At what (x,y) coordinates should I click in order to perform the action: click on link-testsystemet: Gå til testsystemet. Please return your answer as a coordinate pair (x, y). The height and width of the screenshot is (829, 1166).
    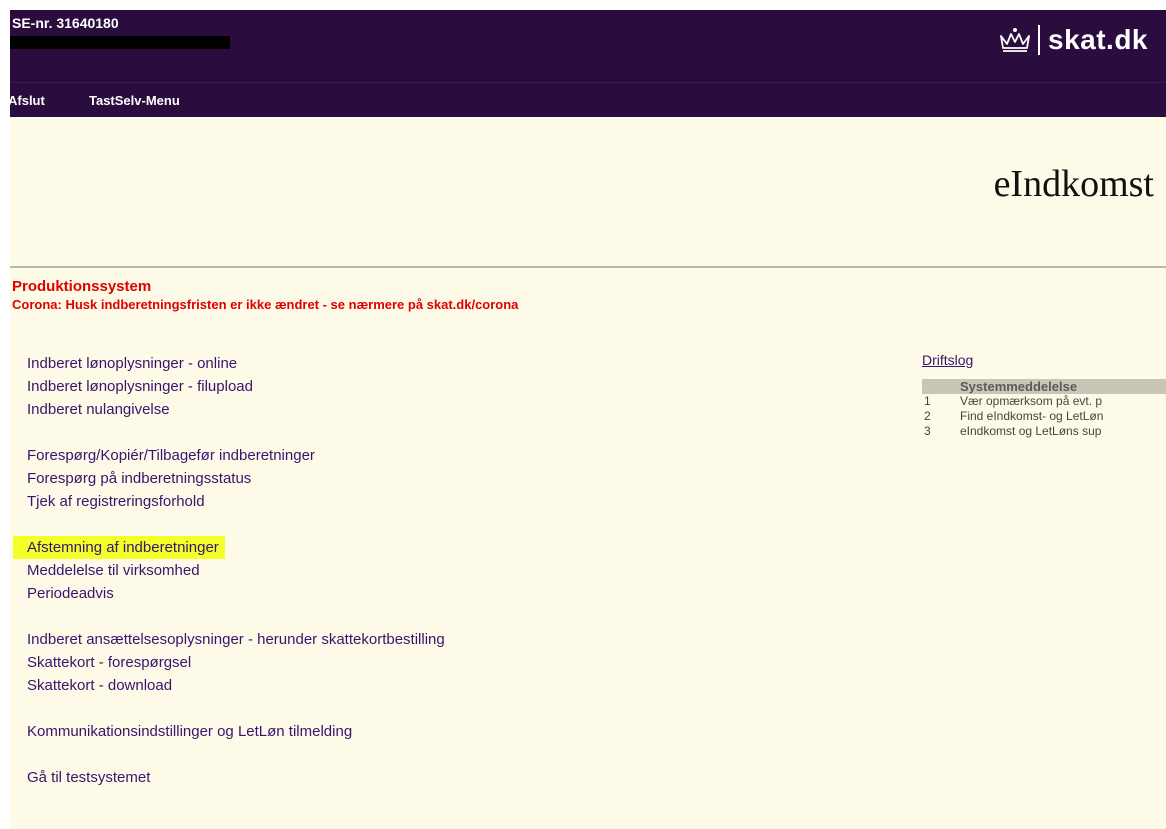
    Looking at the image, I should click on (236, 777).